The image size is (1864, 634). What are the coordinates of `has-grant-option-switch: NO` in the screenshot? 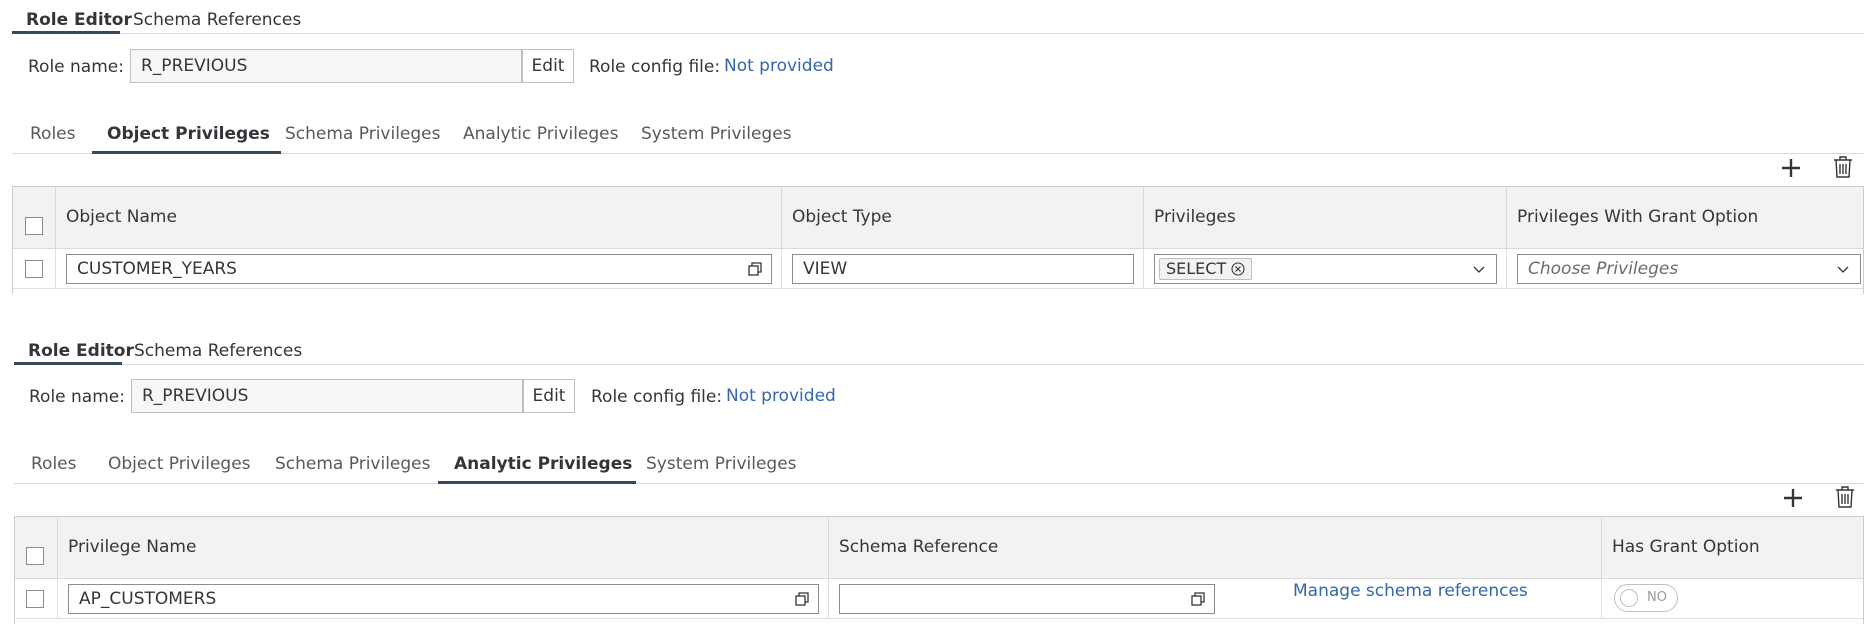 It's located at (1646, 598).